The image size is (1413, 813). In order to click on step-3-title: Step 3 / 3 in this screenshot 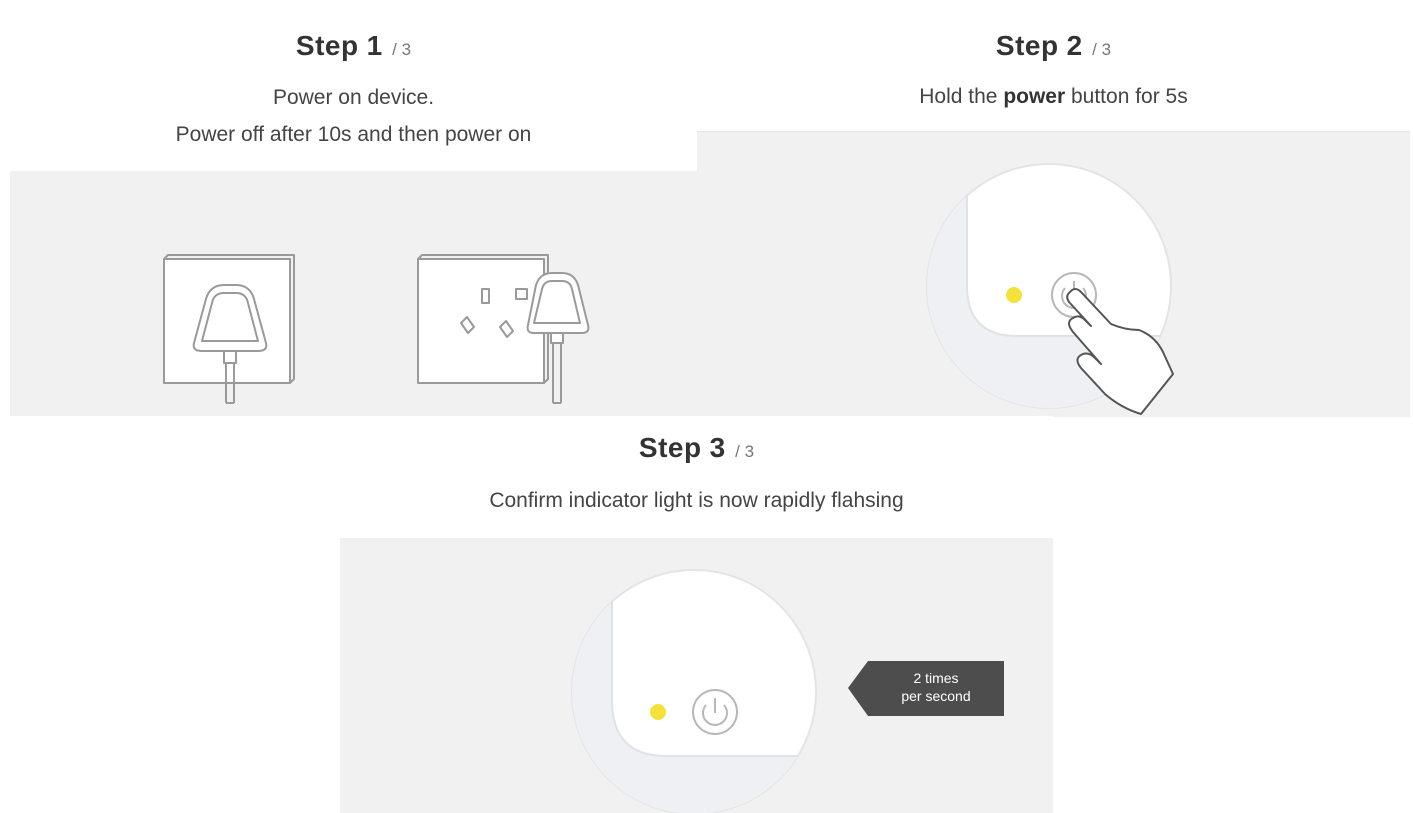, I will do `click(696, 448)`.